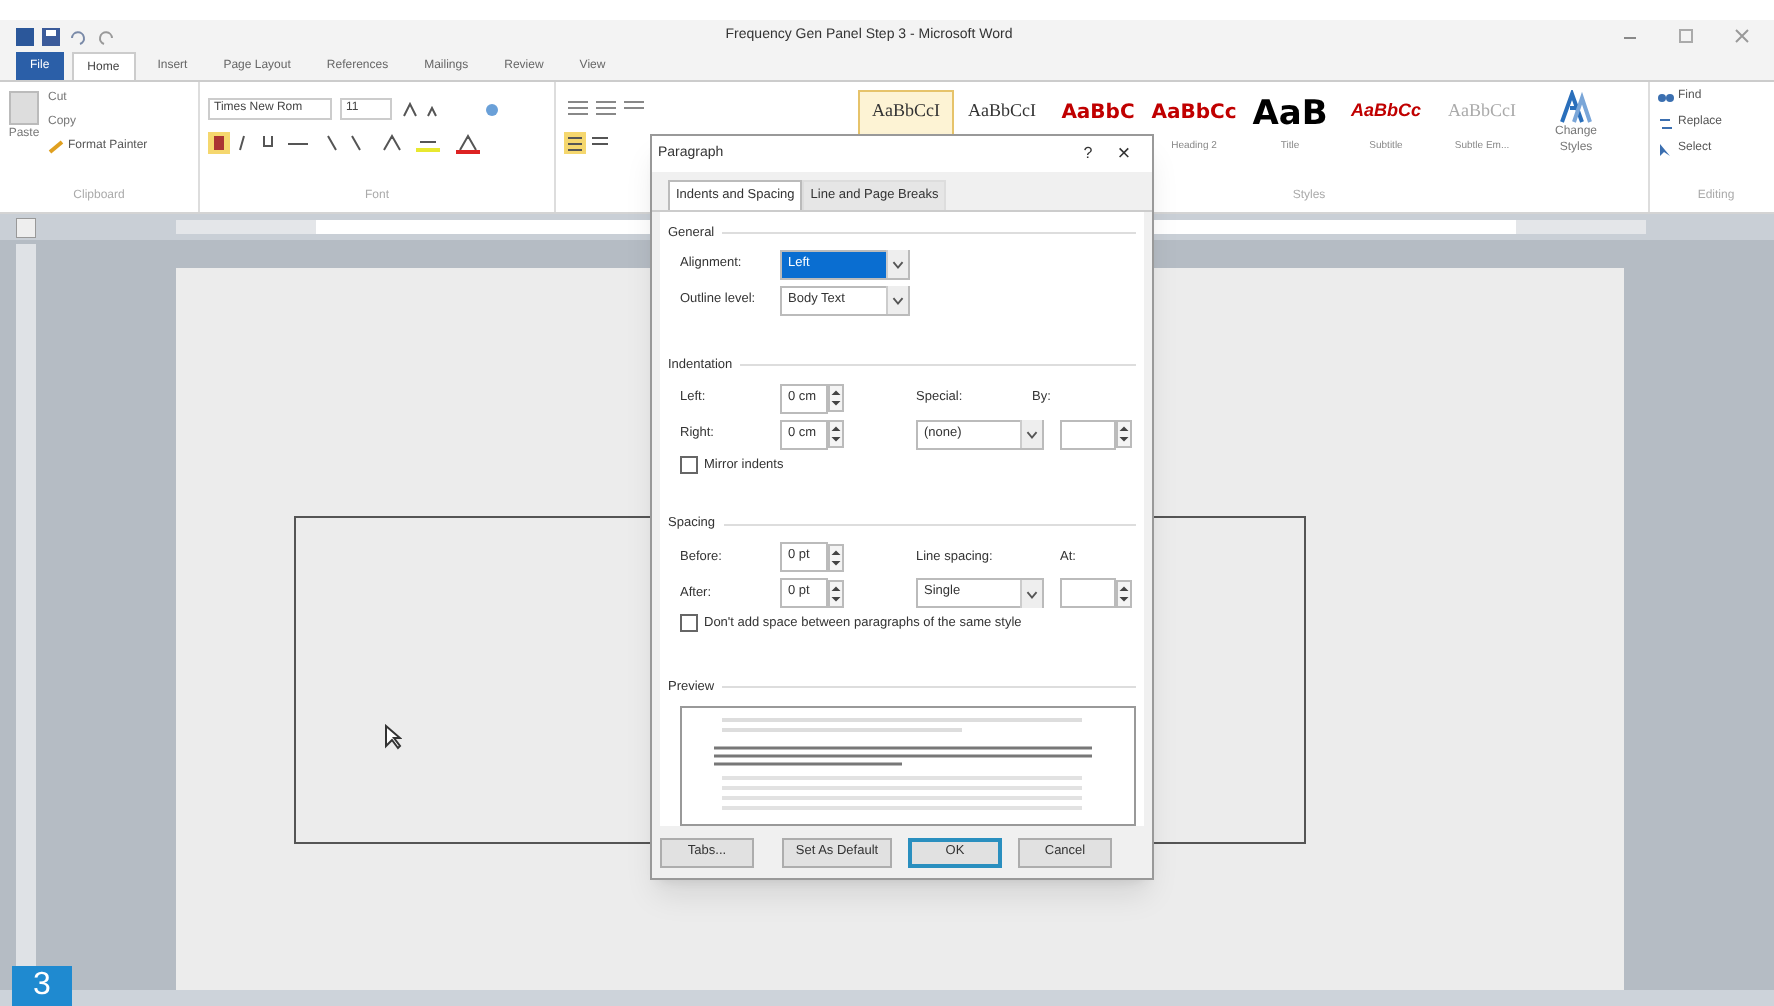 Image resolution: width=1774 pixels, height=1006 pixels. What do you see at coordinates (1290, 115) in the screenshot?
I see `style-preview: AaB` at bounding box center [1290, 115].